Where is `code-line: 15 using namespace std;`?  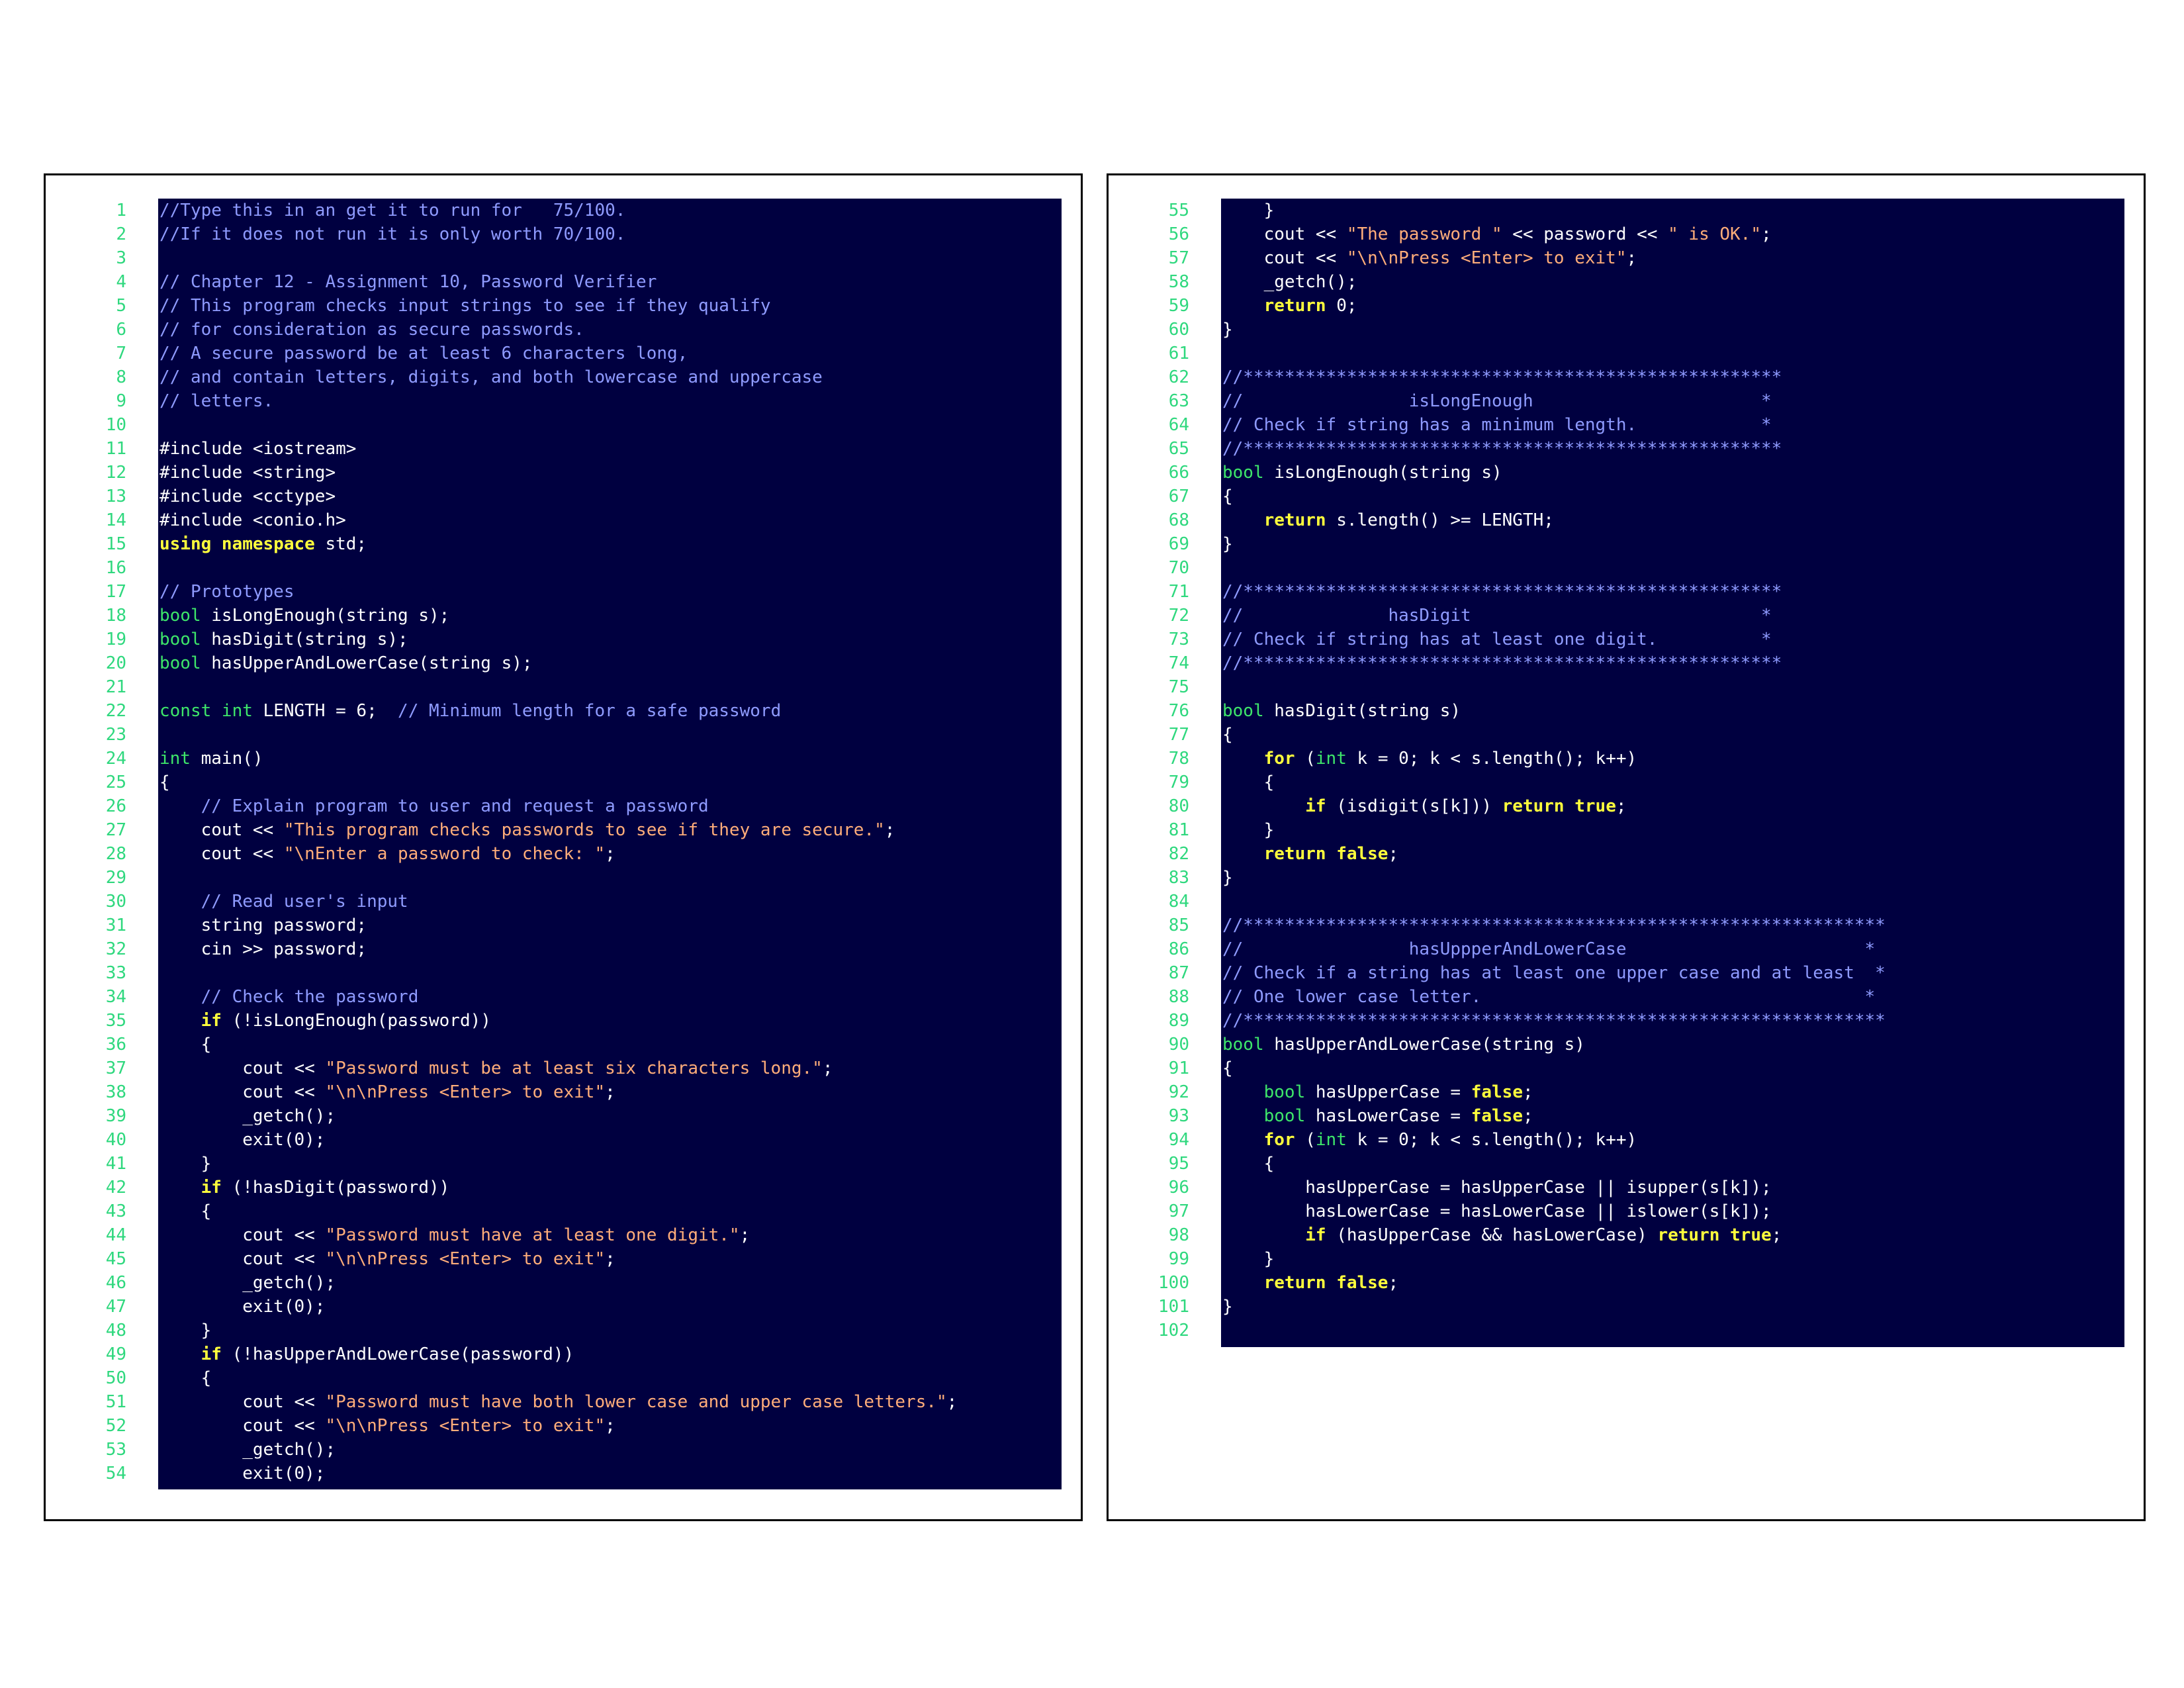 code-line: 15 using namespace std; is located at coordinates (562, 544).